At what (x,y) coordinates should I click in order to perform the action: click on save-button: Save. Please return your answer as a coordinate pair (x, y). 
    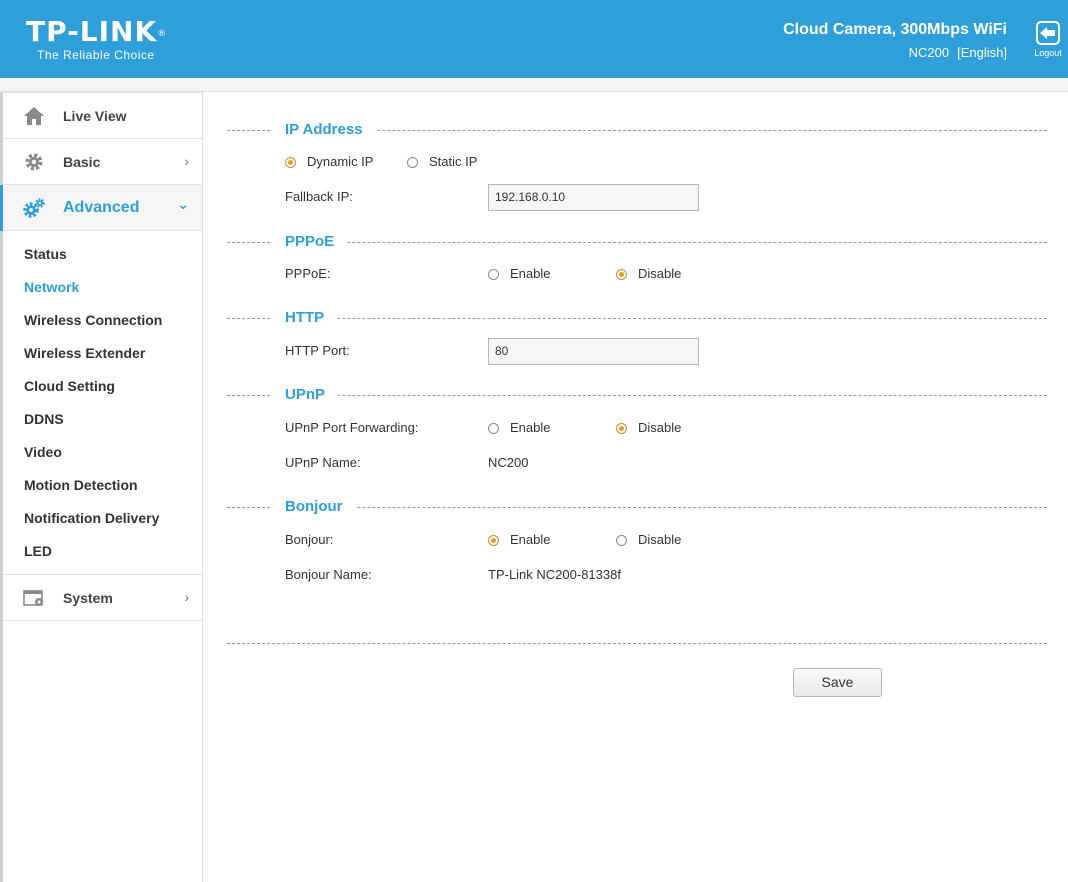
    Looking at the image, I should click on (837, 682).